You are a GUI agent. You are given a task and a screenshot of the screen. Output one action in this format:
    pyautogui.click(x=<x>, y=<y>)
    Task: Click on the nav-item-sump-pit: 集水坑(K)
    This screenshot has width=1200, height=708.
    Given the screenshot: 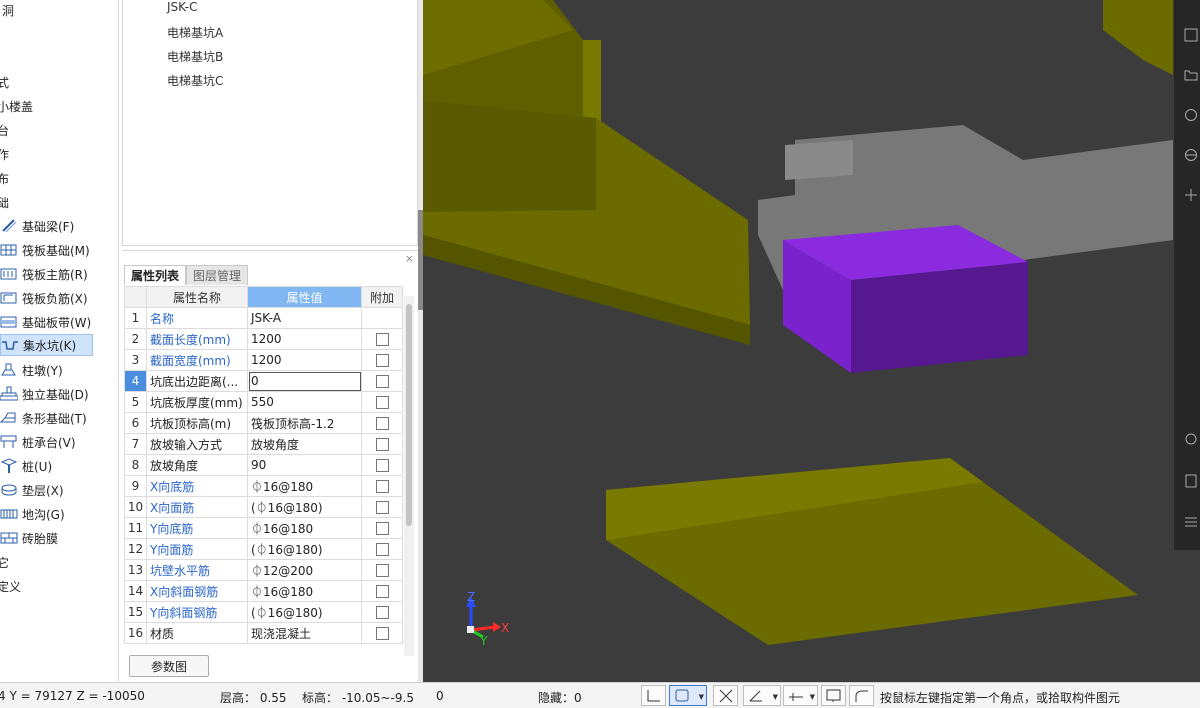 What is the action you would take?
    pyautogui.click(x=46, y=345)
    